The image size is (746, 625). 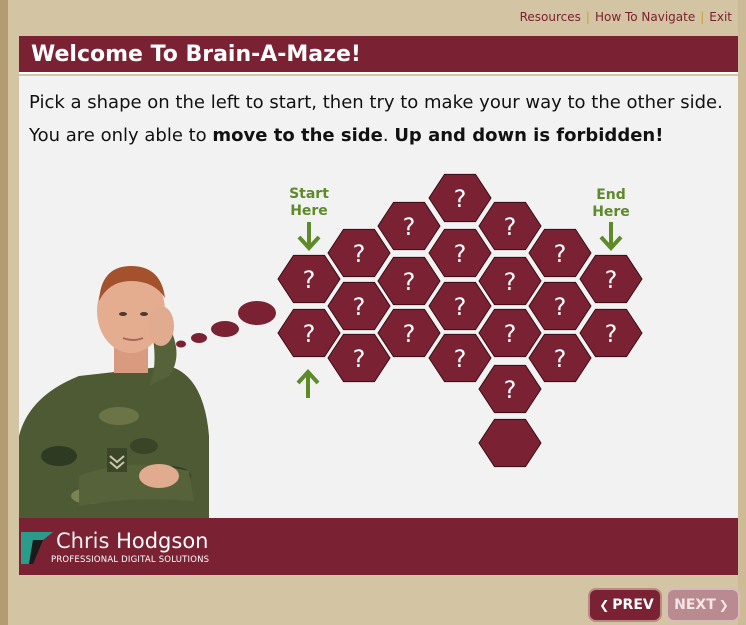 I want to click on soldier-illustration, so click(x=114, y=392).